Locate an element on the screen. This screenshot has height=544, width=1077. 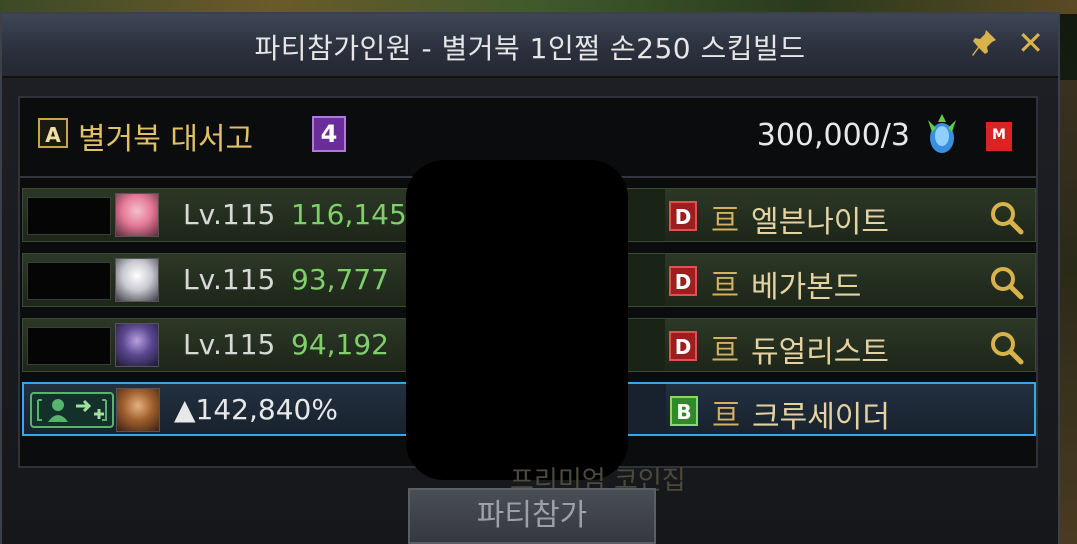
close-icon: ✕ is located at coordinates (1030, 43).